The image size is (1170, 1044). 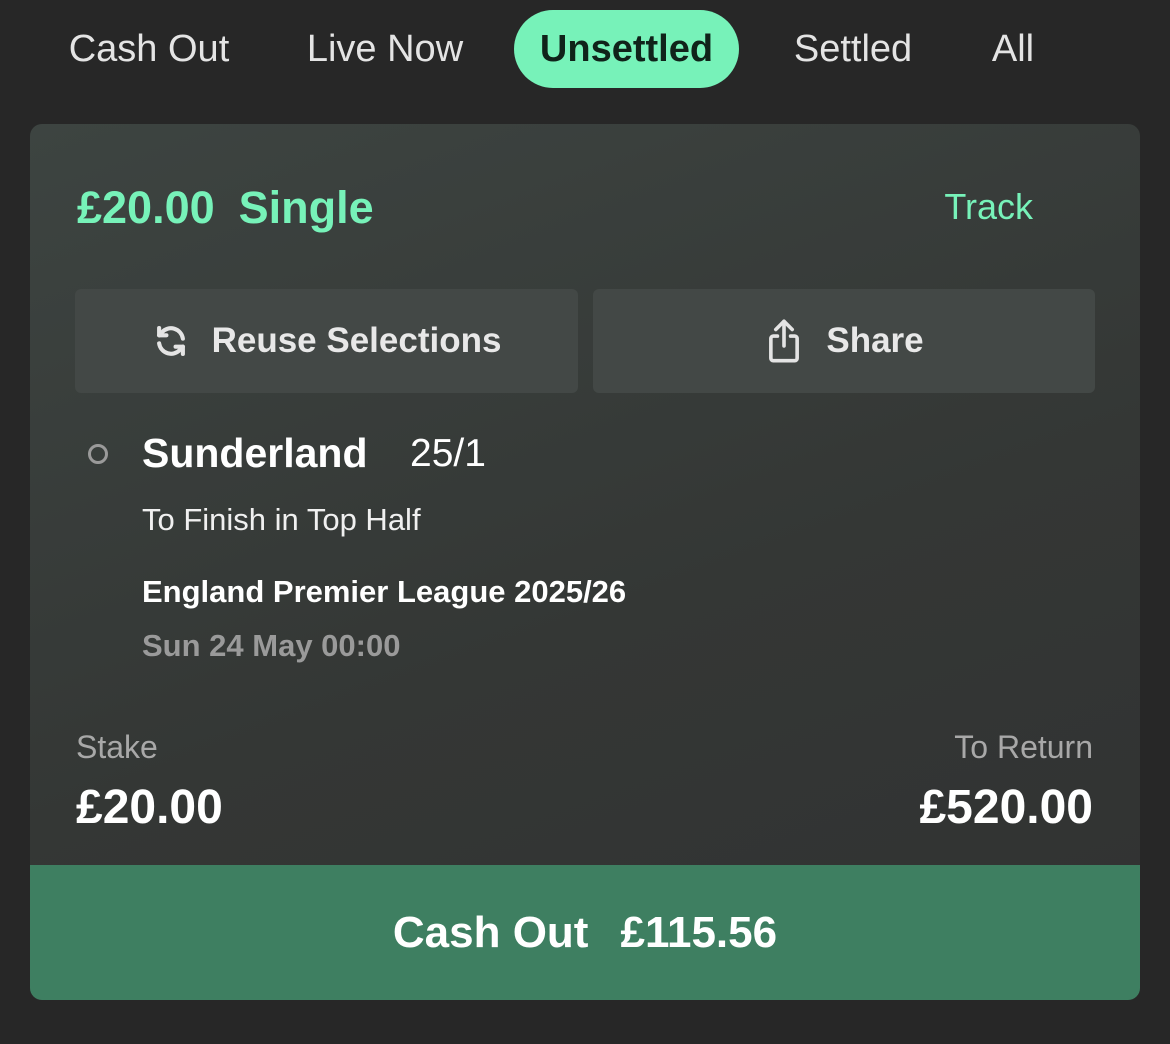 I want to click on bet-stake-header: £20.00, so click(x=146, y=207).